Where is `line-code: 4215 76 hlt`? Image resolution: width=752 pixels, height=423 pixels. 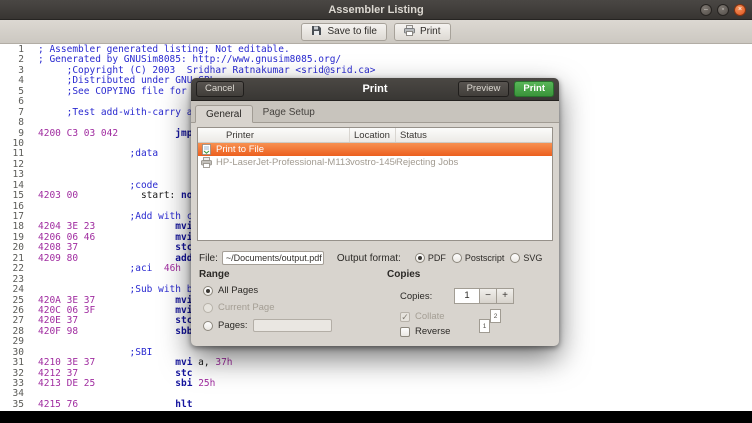 line-code: 4215 76 hlt is located at coordinates (115, 404).